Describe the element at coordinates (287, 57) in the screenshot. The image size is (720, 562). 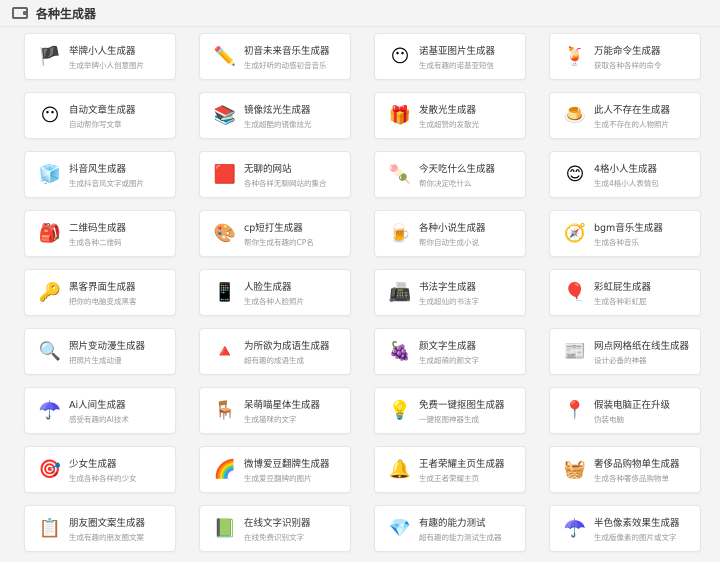
I see `card-text: 初音未来音乐生成器 生成好听的动感初音音乐` at that location.